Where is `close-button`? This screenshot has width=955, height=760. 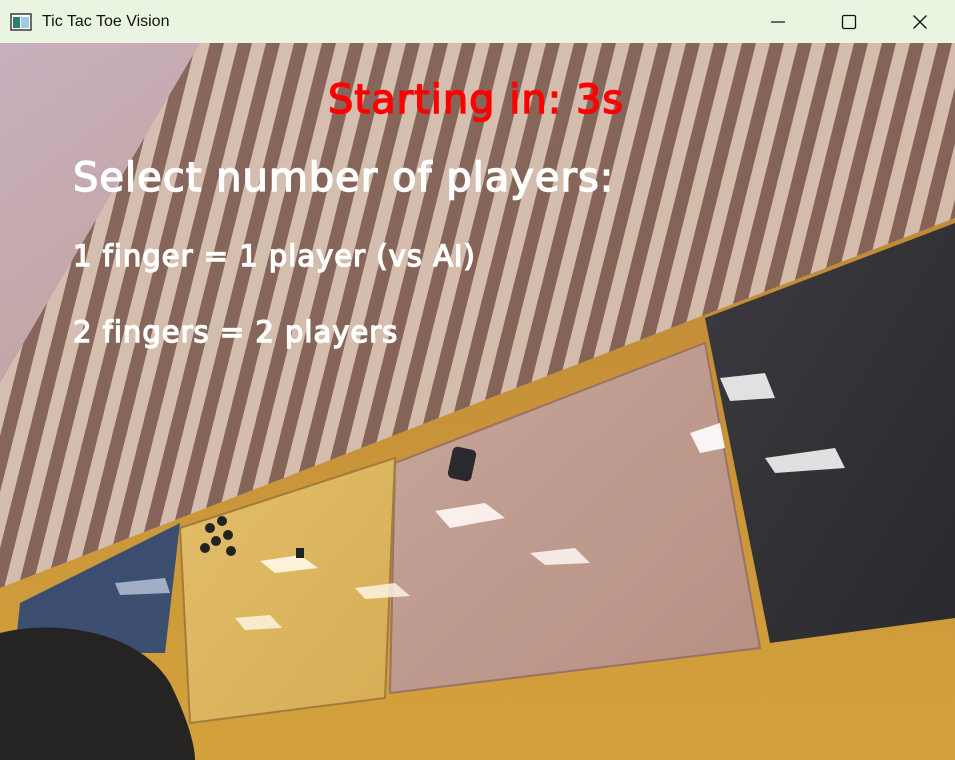
close-button is located at coordinates (919, 21).